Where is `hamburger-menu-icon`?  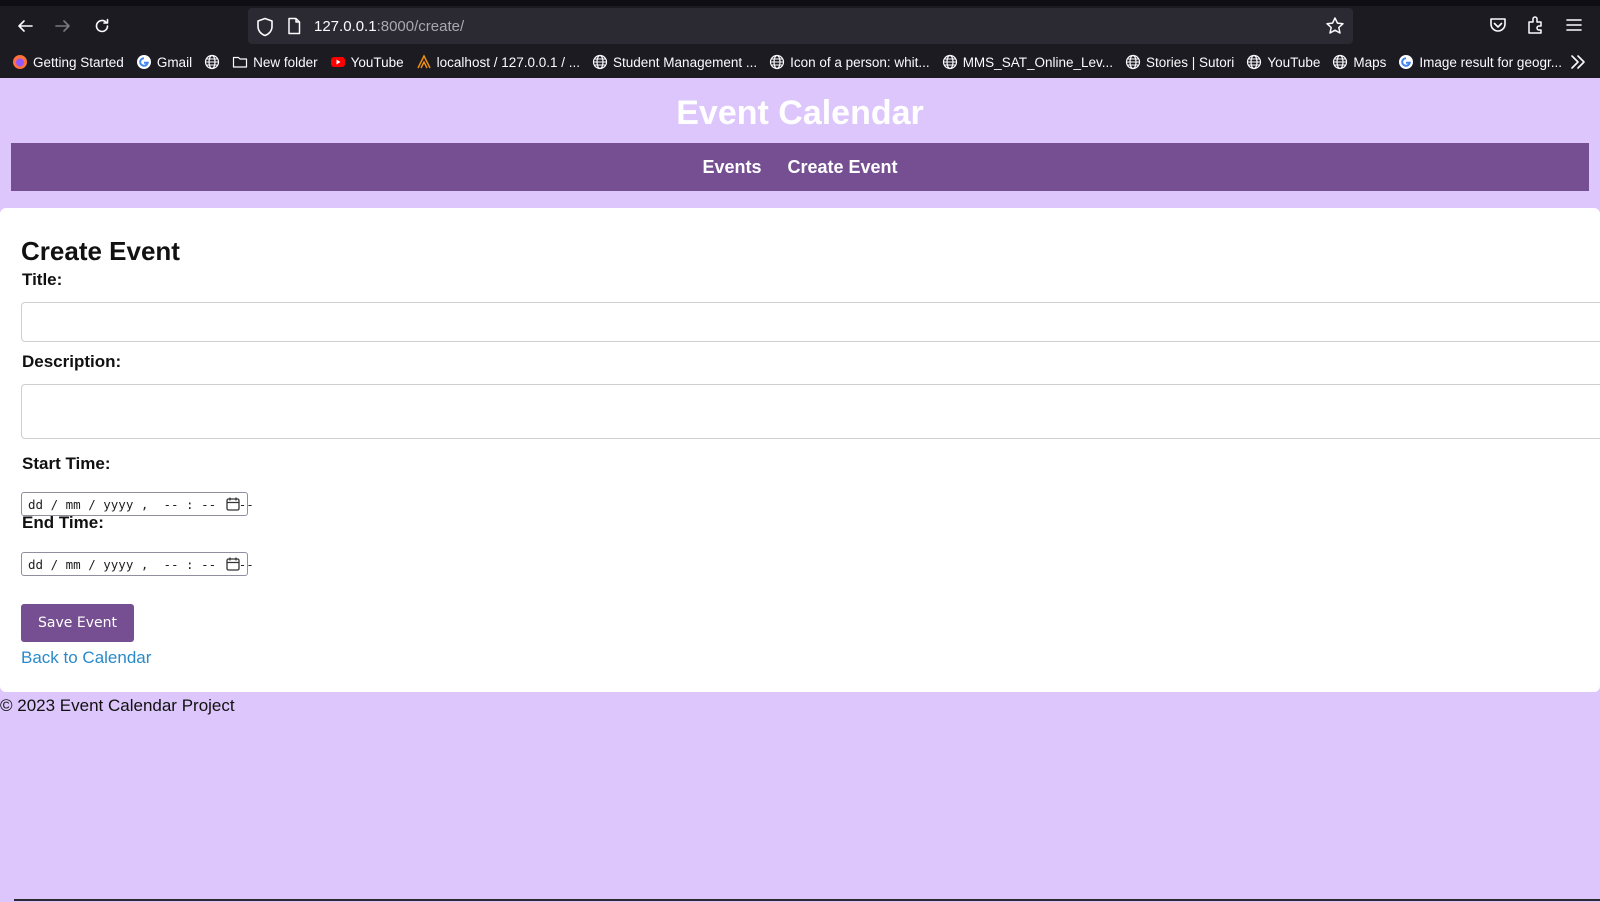 hamburger-menu-icon is located at coordinates (1574, 25).